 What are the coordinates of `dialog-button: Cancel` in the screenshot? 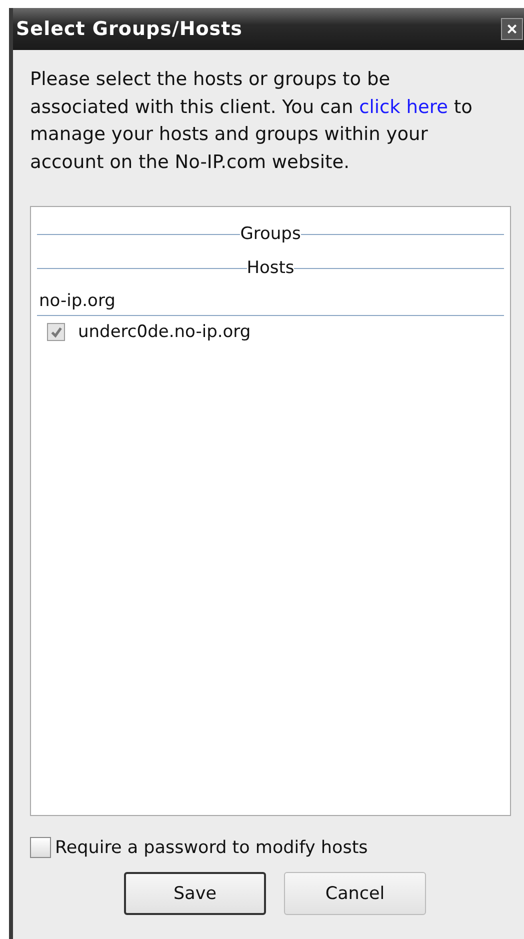 It's located at (355, 893).